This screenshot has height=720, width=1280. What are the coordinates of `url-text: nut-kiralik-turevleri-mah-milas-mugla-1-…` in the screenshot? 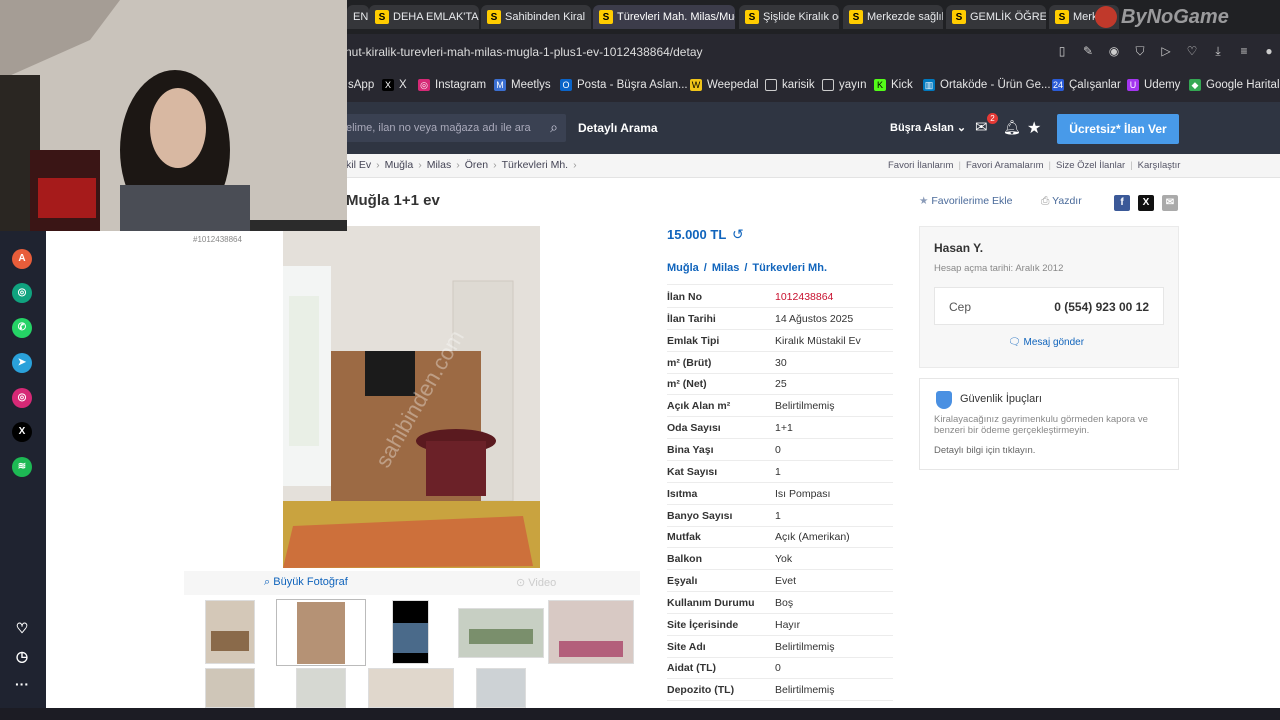 It's located at (524, 52).